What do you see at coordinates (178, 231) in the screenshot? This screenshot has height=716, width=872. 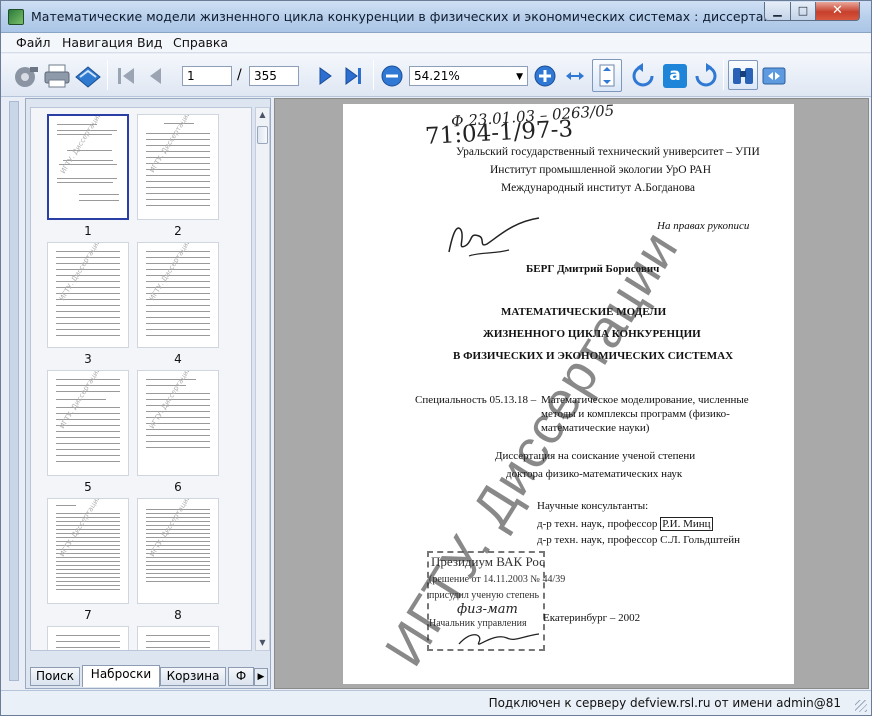 I see `thumbnail-number: 2` at bounding box center [178, 231].